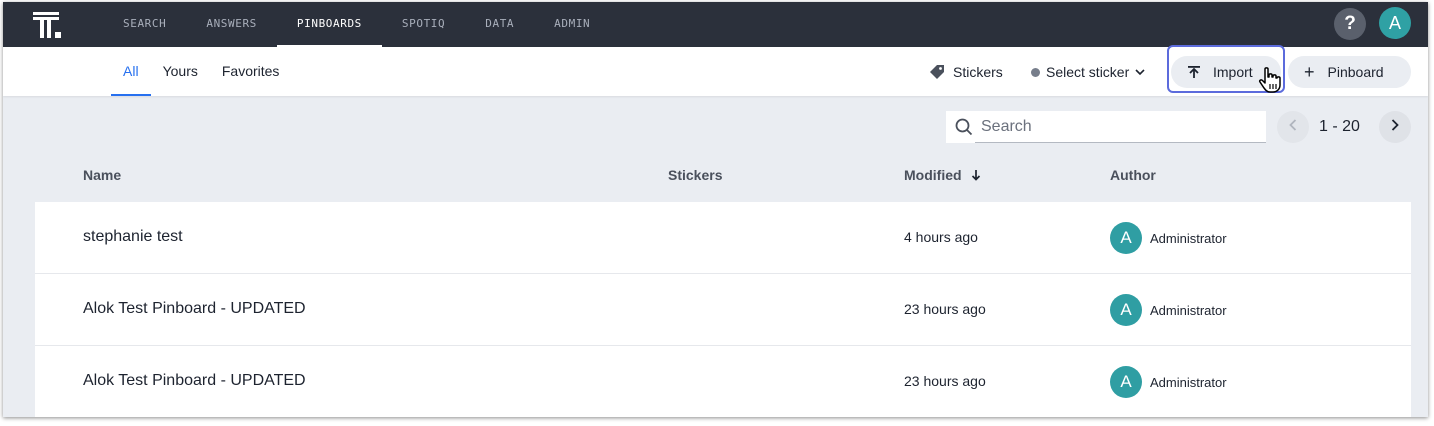 The height and width of the screenshot is (426, 1434). I want to click on filter-tabs: All Yours Favorites, so click(201, 71).